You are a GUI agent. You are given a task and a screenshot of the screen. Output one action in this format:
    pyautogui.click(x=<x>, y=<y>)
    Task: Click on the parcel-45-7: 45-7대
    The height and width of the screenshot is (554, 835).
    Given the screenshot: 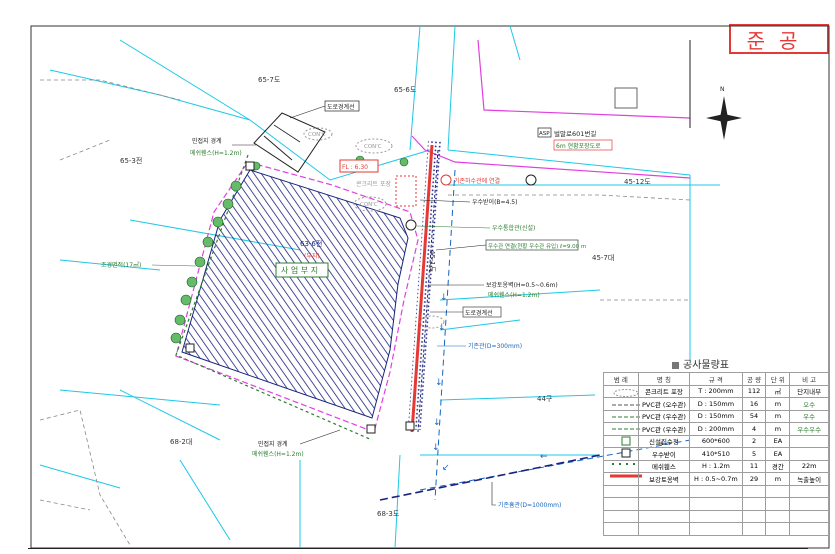 What is the action you would take?
    pyautogui.click(x=603, y=258)
    